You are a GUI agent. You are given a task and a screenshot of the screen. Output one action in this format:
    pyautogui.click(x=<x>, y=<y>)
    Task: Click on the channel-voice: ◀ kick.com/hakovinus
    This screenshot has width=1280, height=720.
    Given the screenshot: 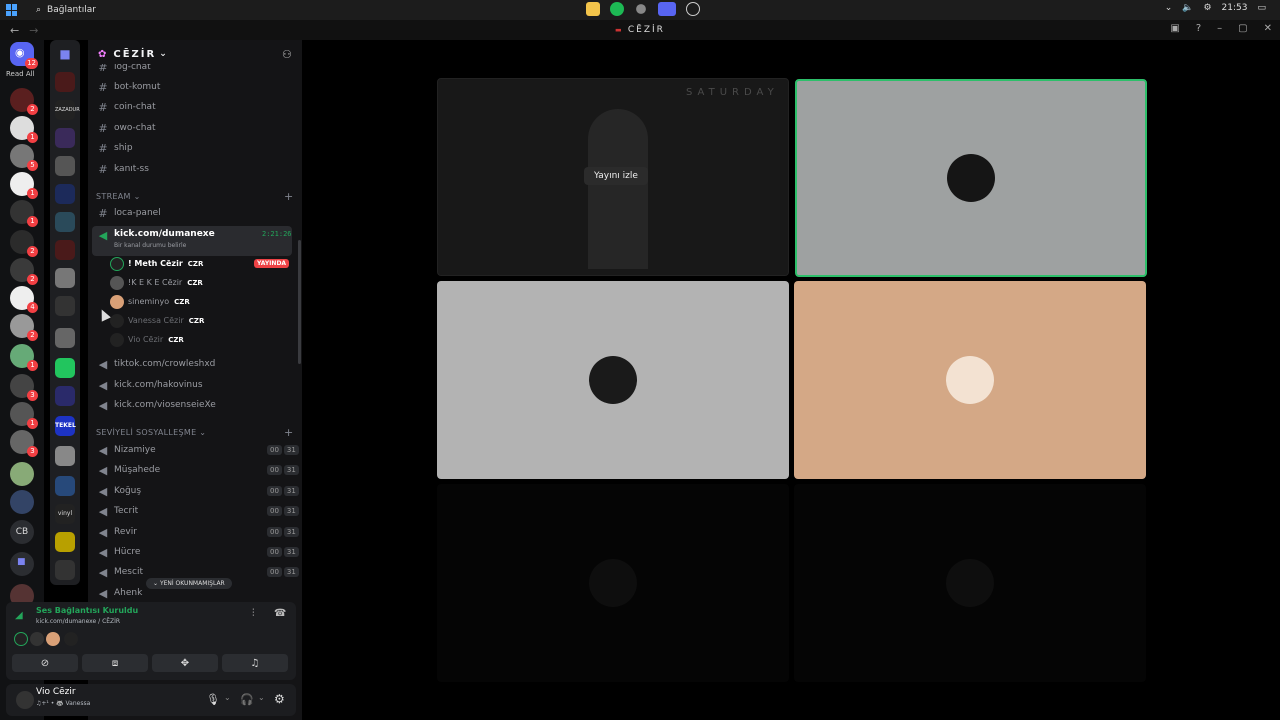 What is the action you would take?
    pyautogui.click(x=192, y=385)
    